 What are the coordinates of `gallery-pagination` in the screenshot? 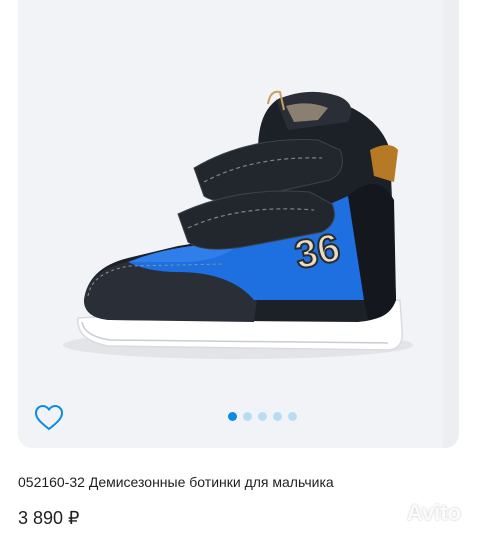 It's located at (262, 416).